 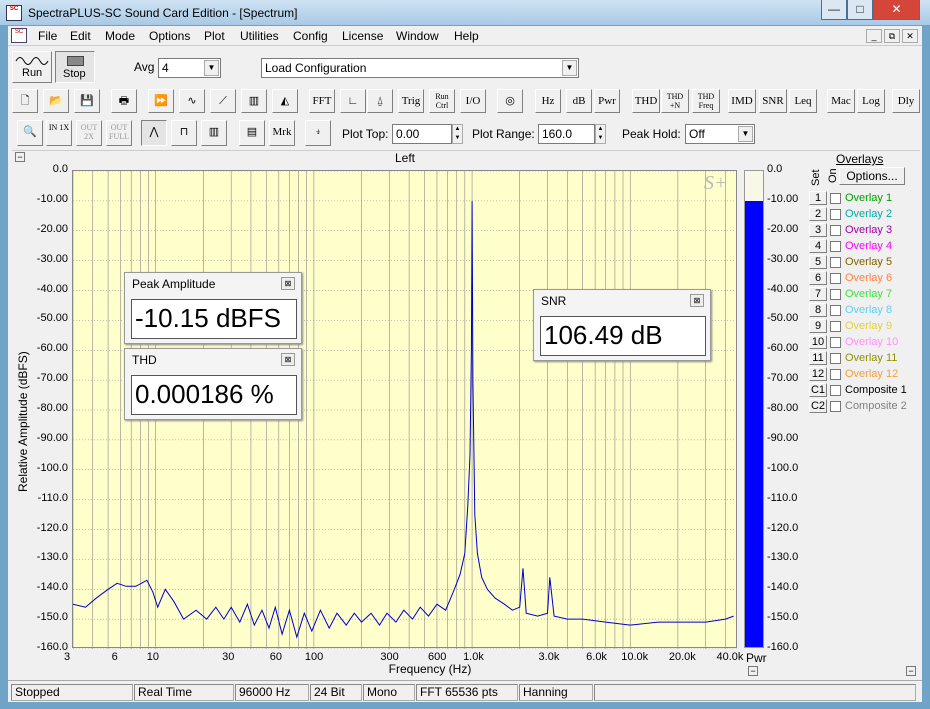 What do you see at coordinates (818, 342) in the screenshot?
I see `overlay-set-button: 10` at bounding box center [818, 342].